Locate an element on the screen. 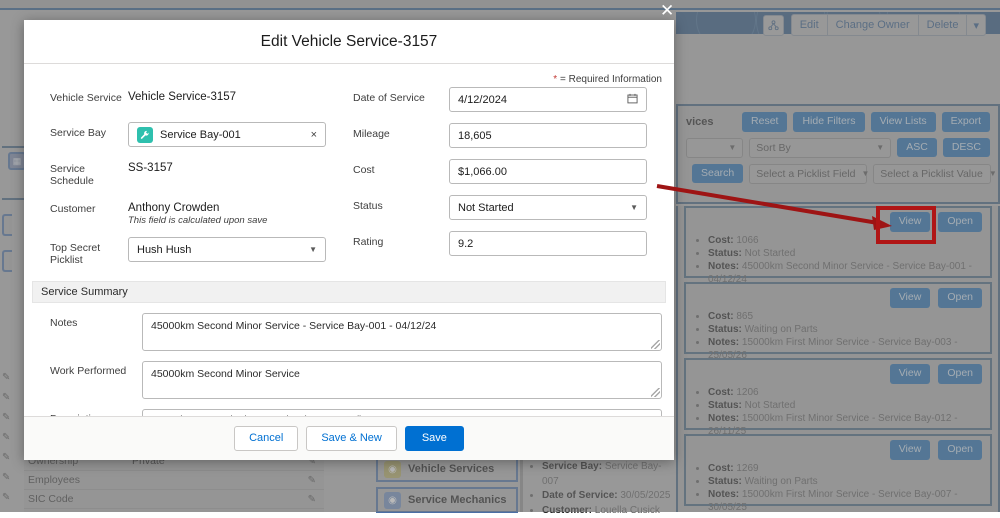 The image size is (1000, 518). work-performed-textarea: 45000km Second Minor Service is located at coordinates (402, 380).